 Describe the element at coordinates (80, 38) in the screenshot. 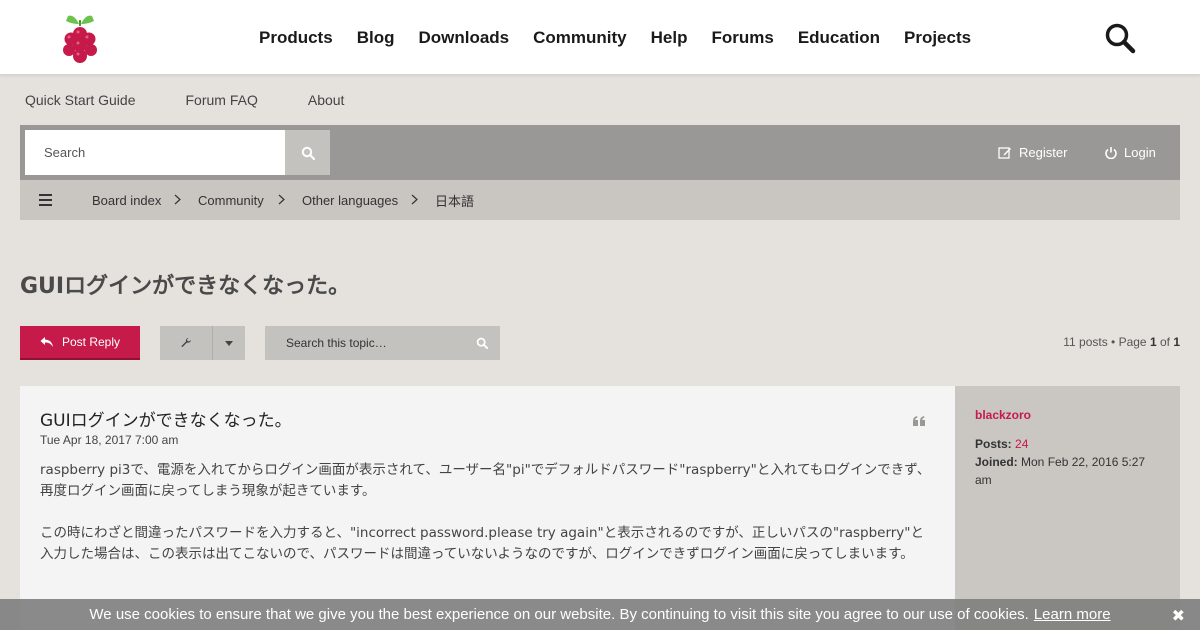

I see `raspberry-logo` at that location.